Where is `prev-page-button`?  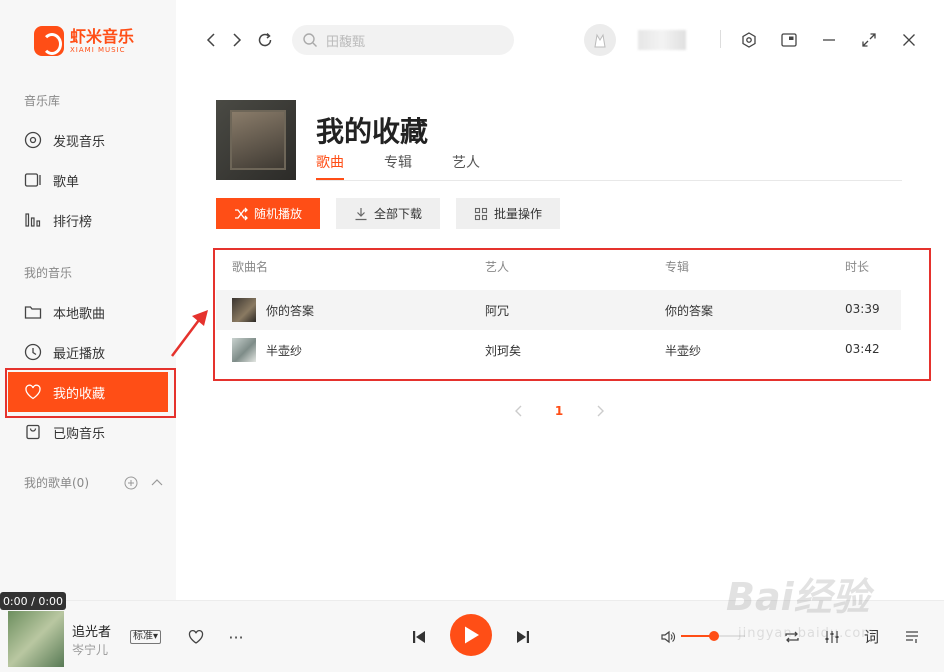
prev-page-button is located at coordinates (519, 411).